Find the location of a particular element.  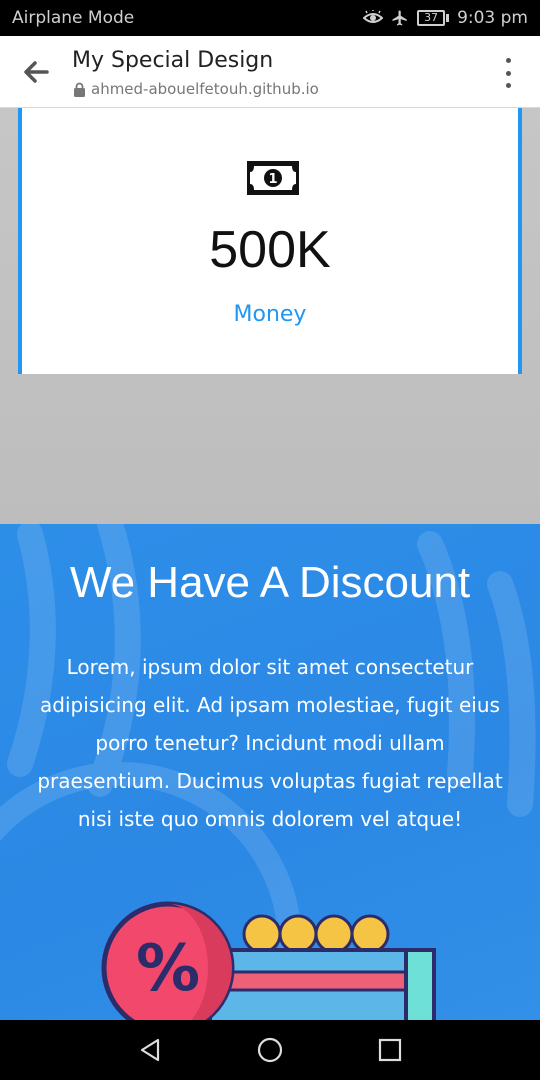

nav-home-icon is located at coordinates (270, 1050).